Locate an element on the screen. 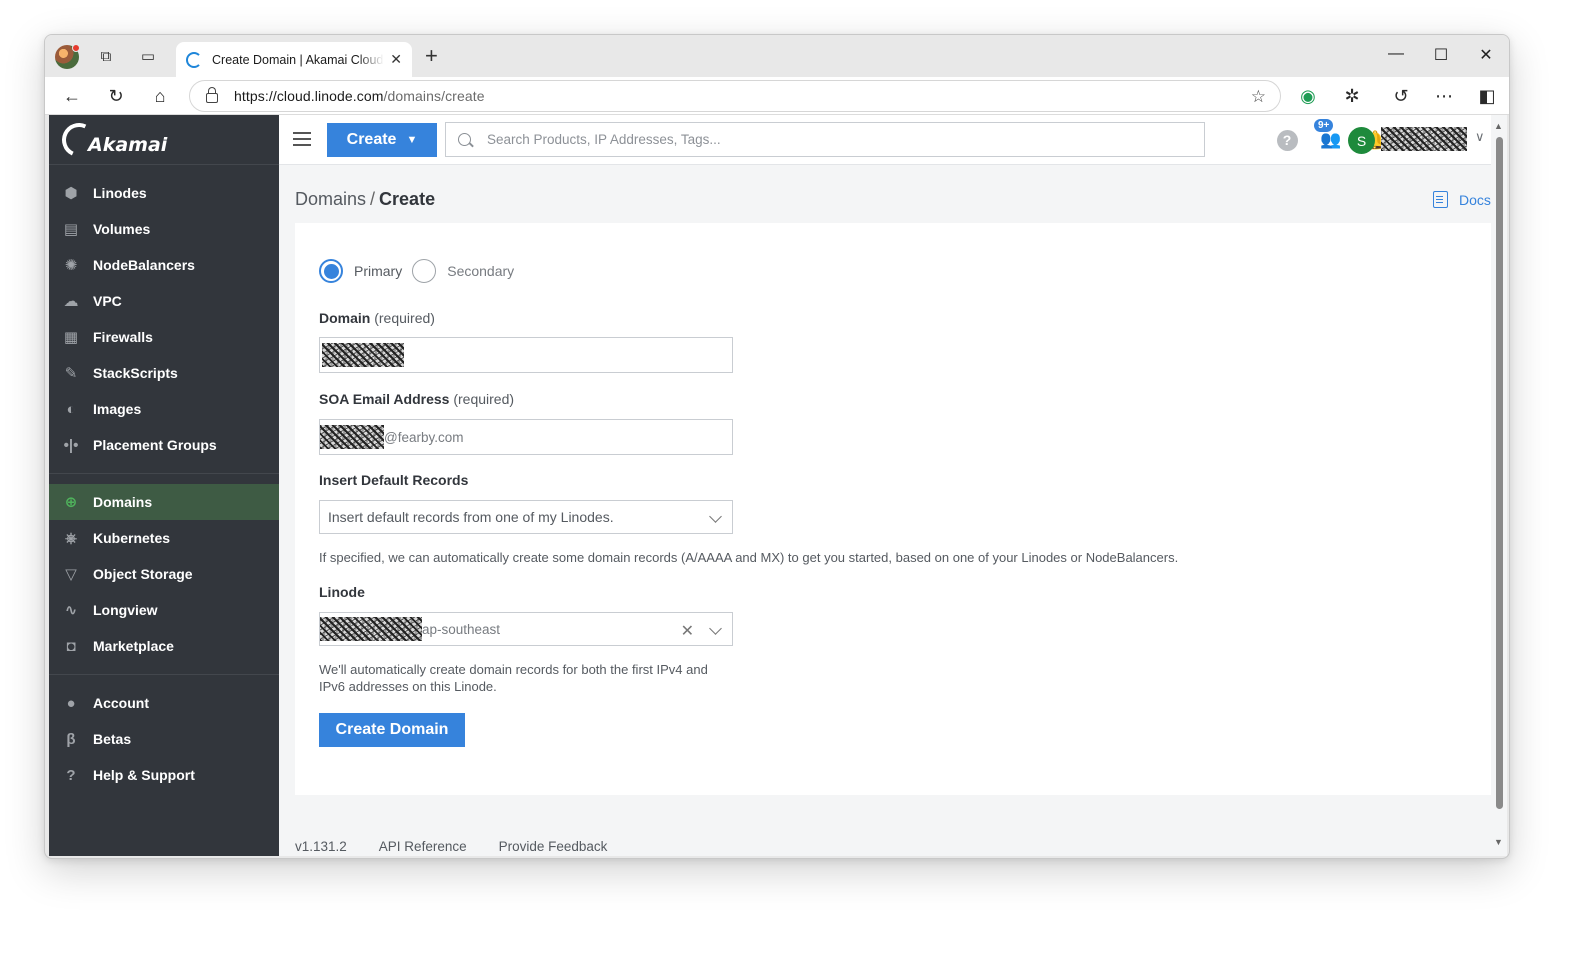  api-reference-link: API Reference is located at coordinates (423, 846).